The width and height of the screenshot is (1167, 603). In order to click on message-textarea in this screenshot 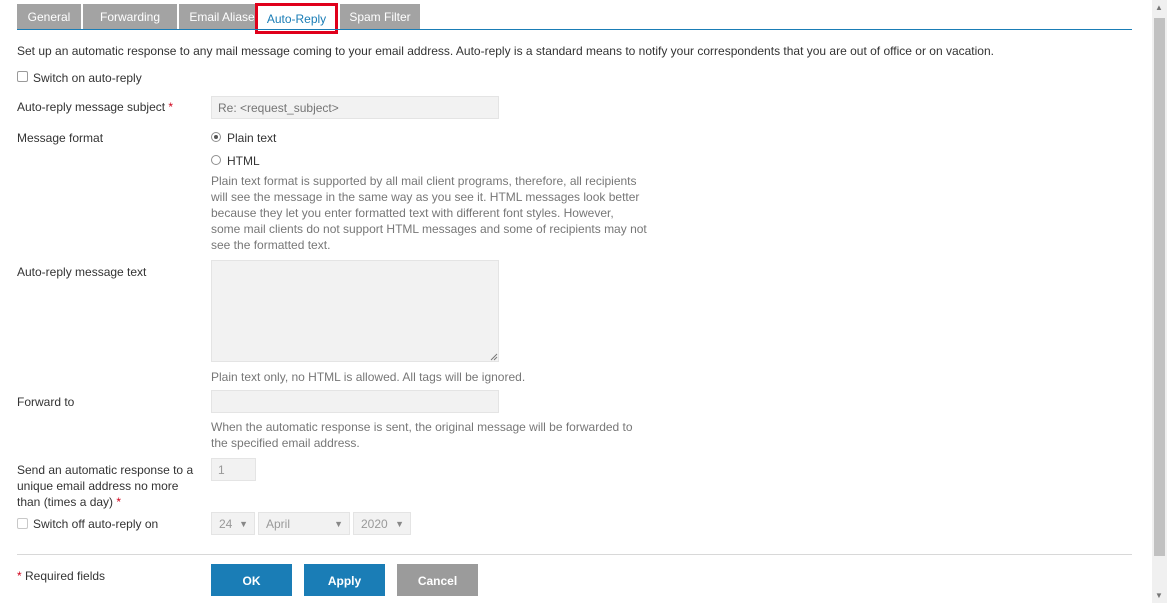, I will do `click(355, 311)`.